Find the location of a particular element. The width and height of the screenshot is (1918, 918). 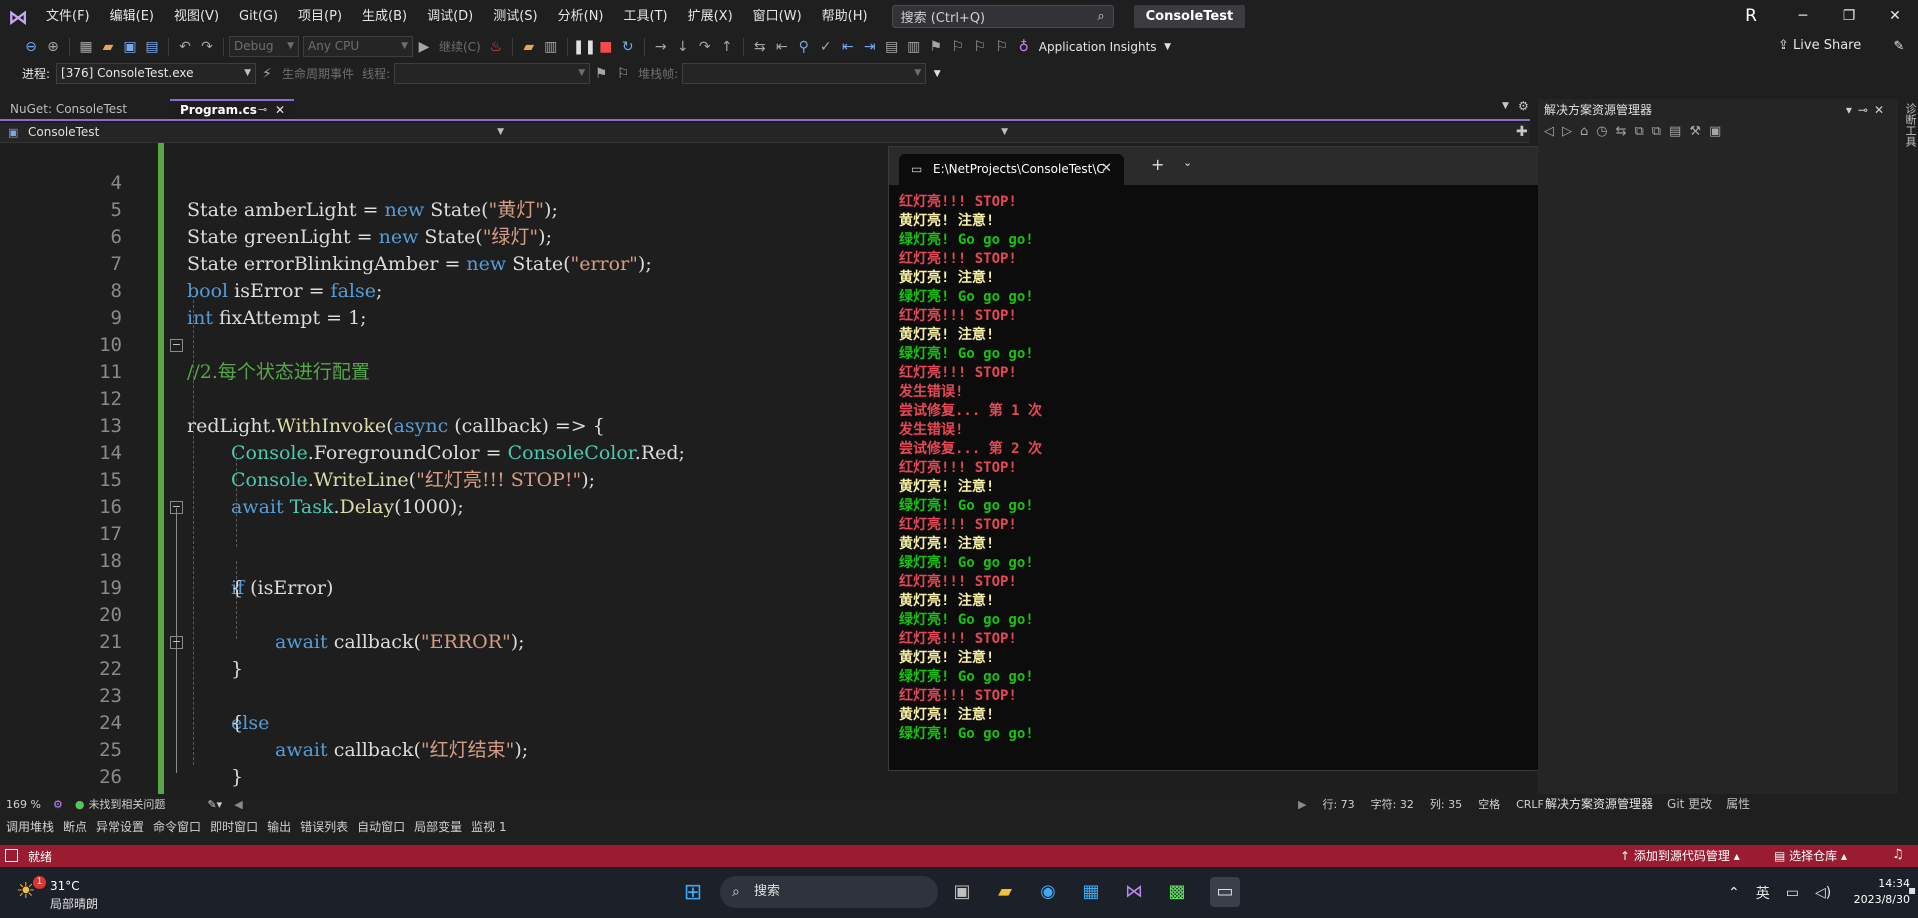

hot-reload-icon: ♨ is located at coordinates (496, 47).